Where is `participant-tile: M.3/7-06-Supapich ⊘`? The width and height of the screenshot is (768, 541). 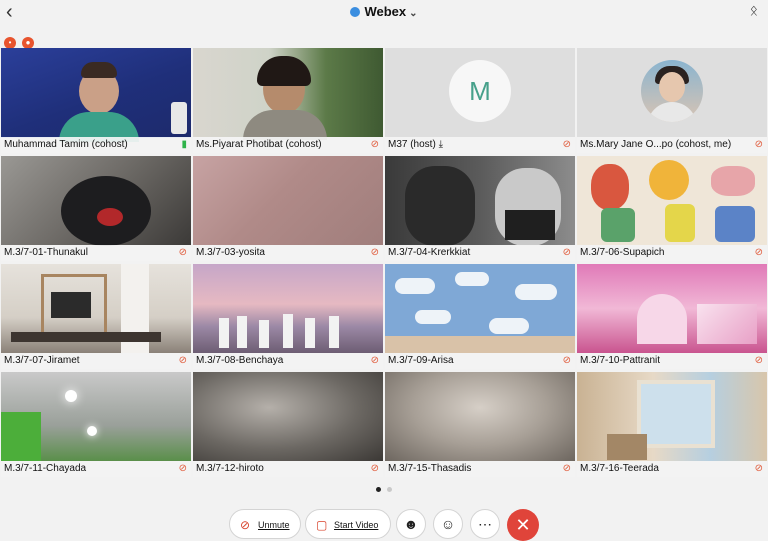 participant-tile: M.3/7-06-Supapich ⊘ is located at coordinates (672, 208).